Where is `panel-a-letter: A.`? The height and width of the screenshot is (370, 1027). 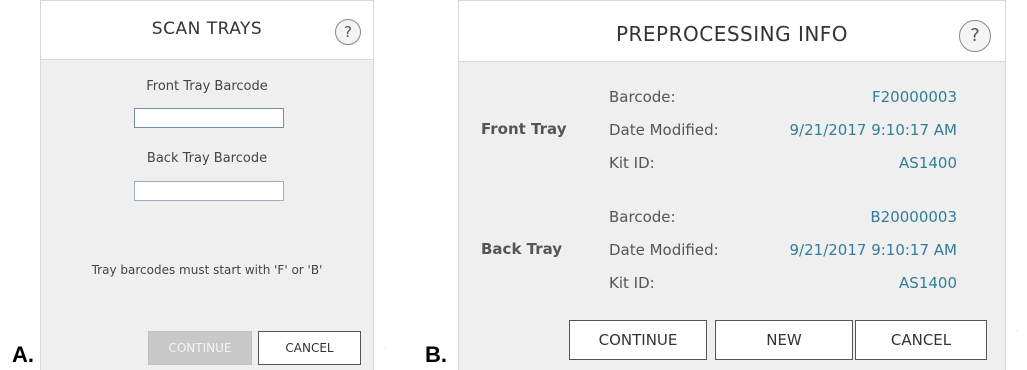
panel-a-letter: A. is located at coordinates (23, 354).